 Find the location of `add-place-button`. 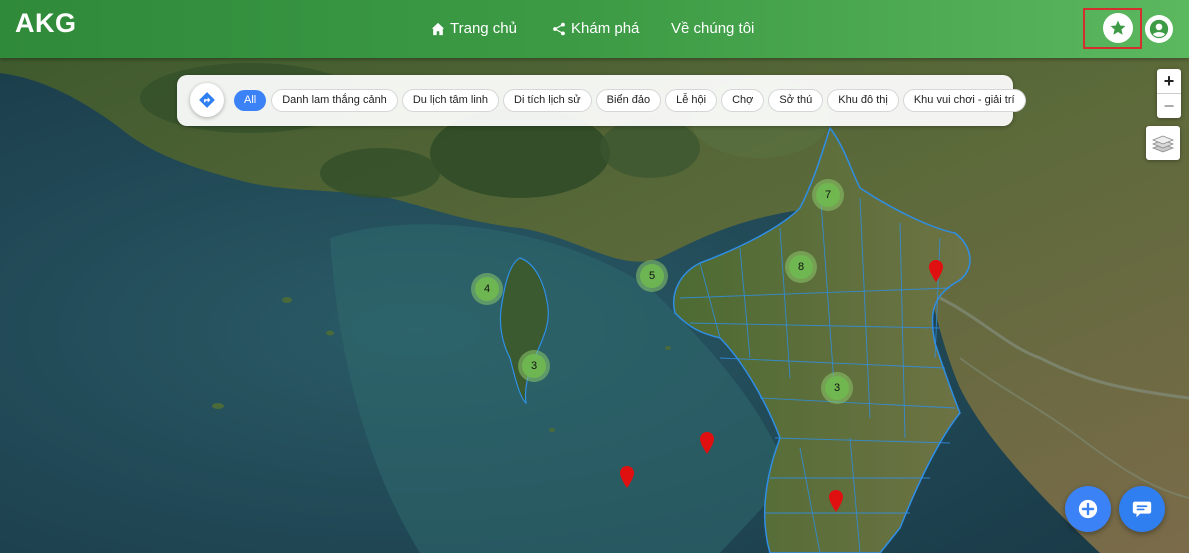

add-place-button is located at coordinates (1088, 509).